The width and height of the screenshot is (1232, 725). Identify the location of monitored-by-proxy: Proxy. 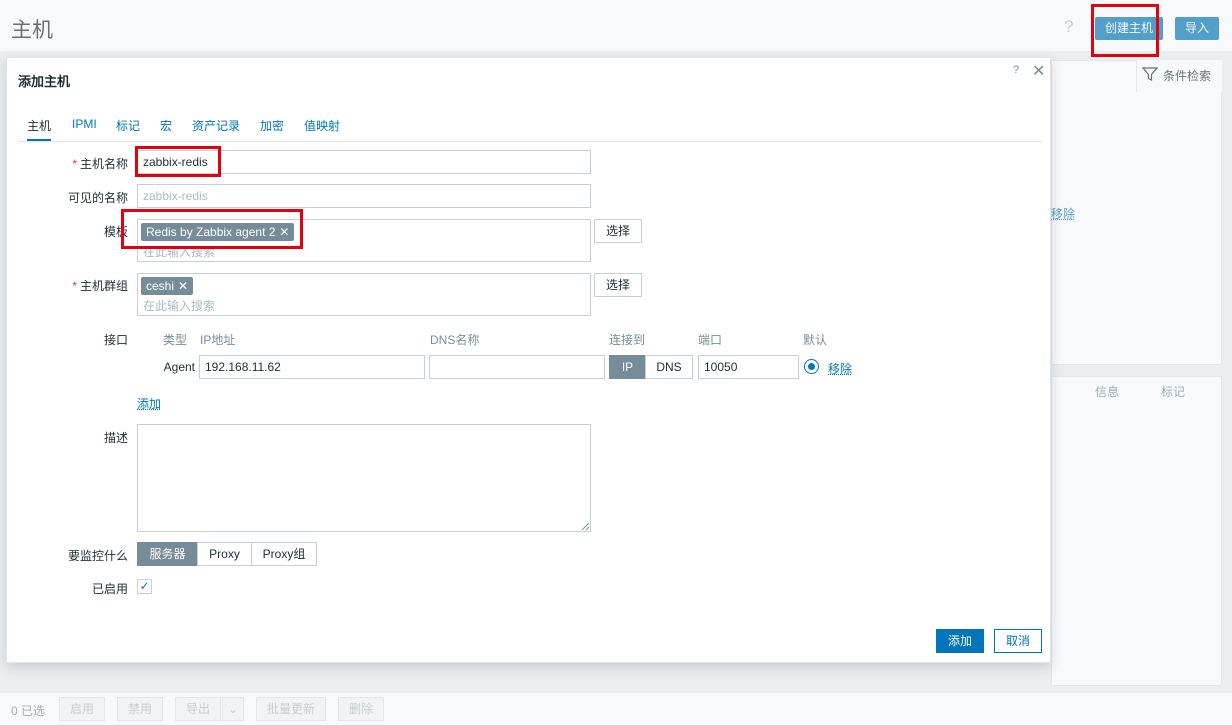
(224, 554).